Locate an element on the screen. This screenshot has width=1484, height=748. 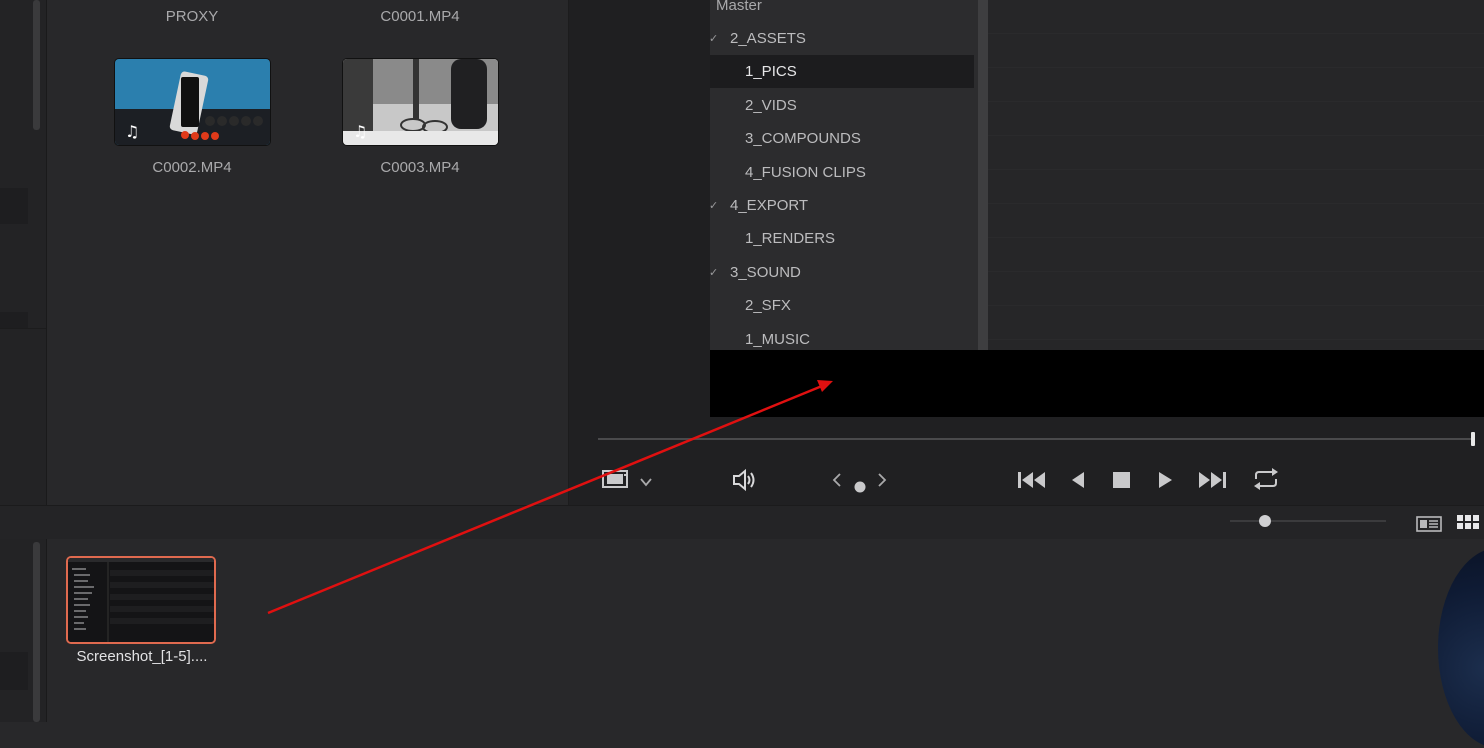
screenshot-thumbnail-image is located at coordinates (141, 600).